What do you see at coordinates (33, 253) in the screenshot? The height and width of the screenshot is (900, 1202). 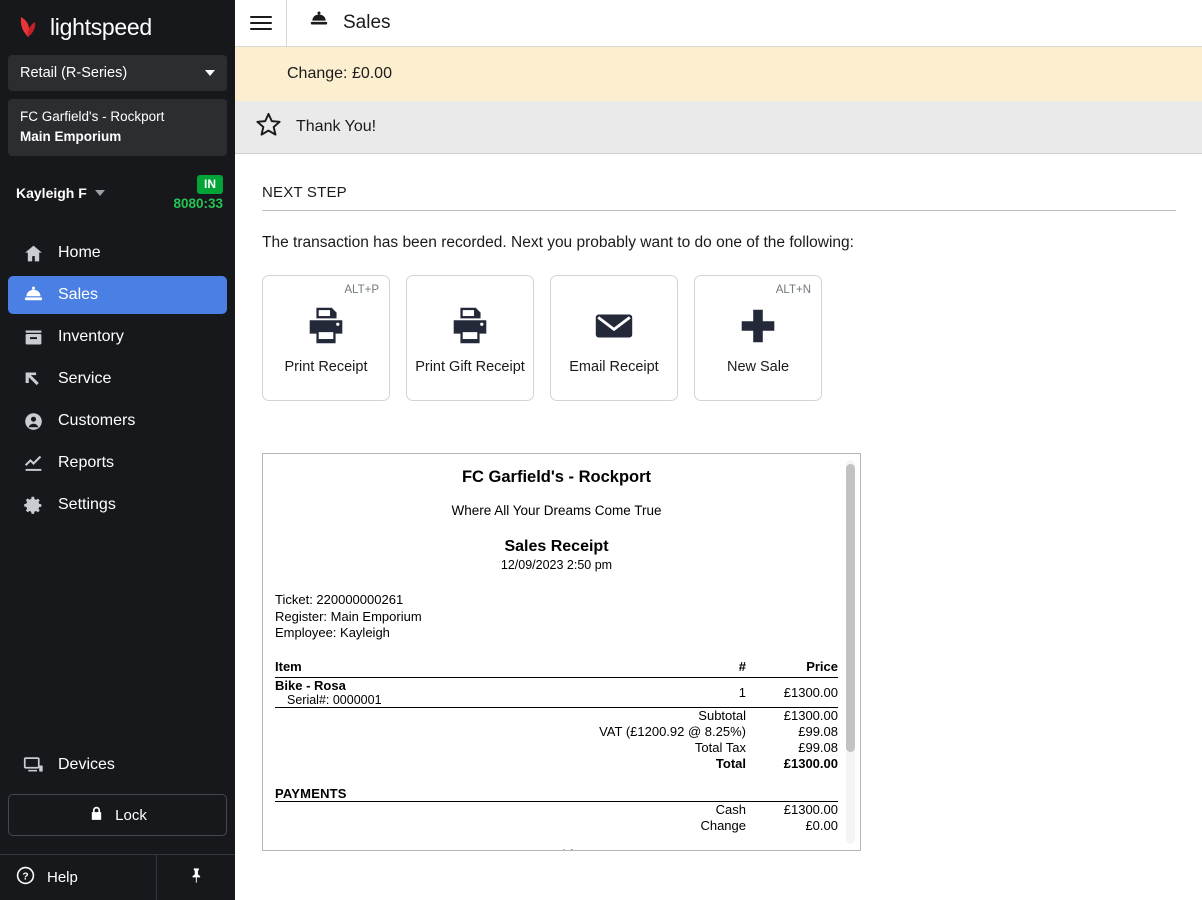 I see `home-icon` at bounding box center [33, 253].